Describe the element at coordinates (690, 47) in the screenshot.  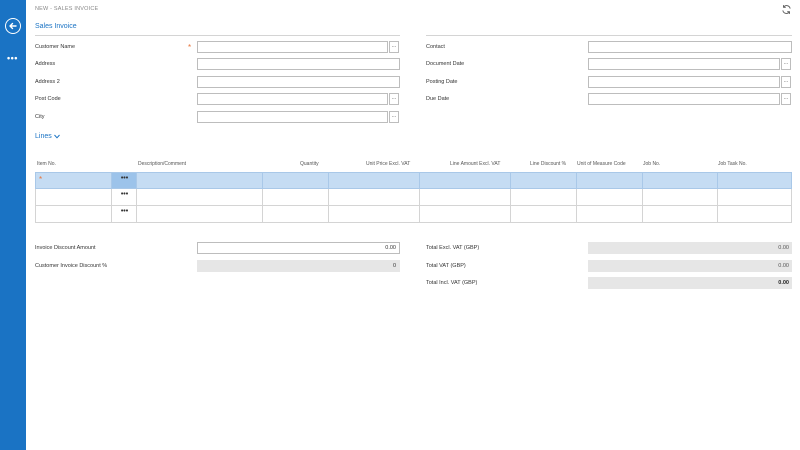
I see `contact-field` at that location.